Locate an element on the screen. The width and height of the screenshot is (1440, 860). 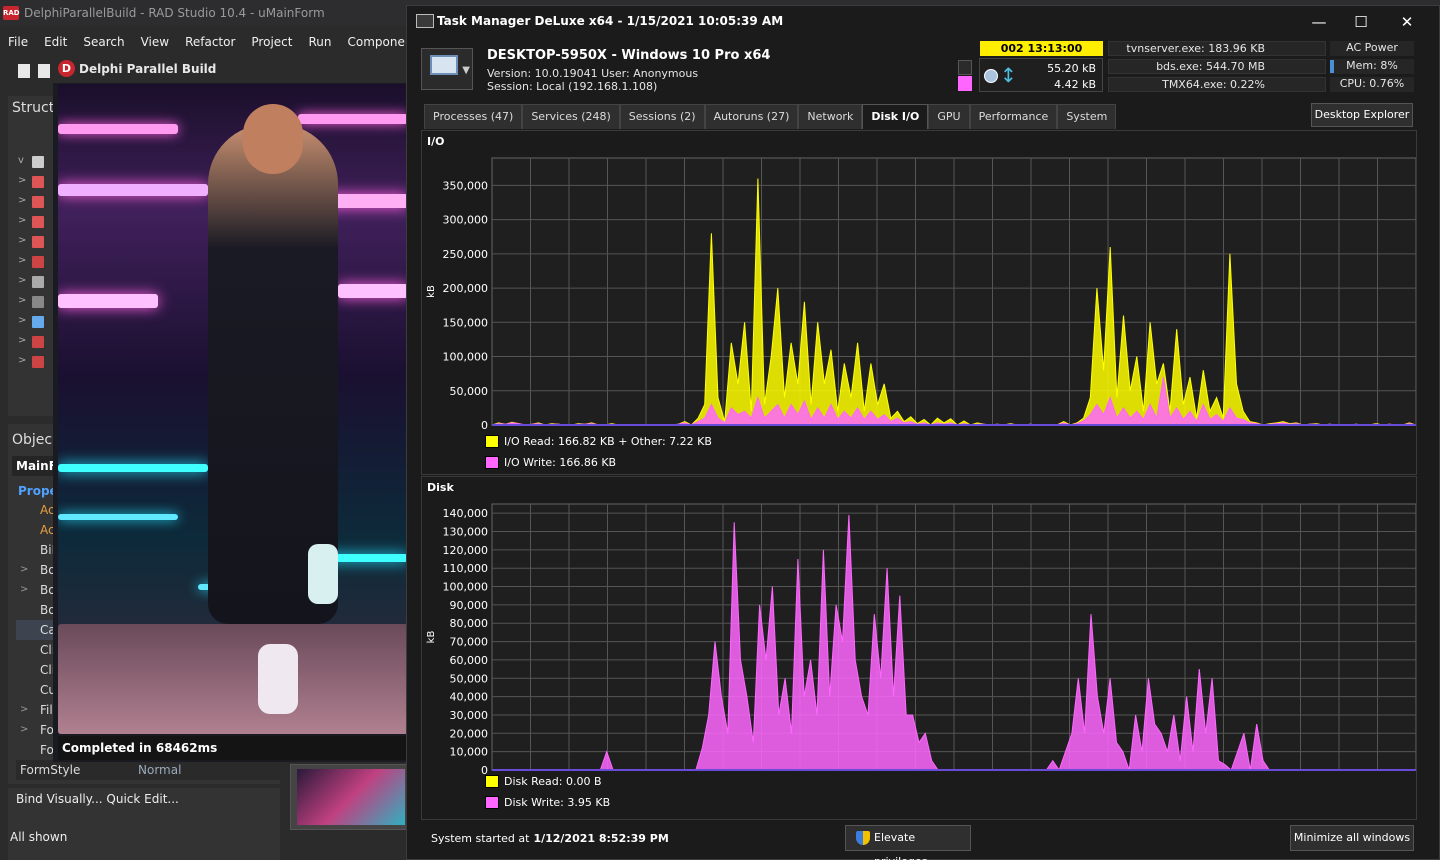
tab-gpu: GPU is located at coordinates (949, 116).